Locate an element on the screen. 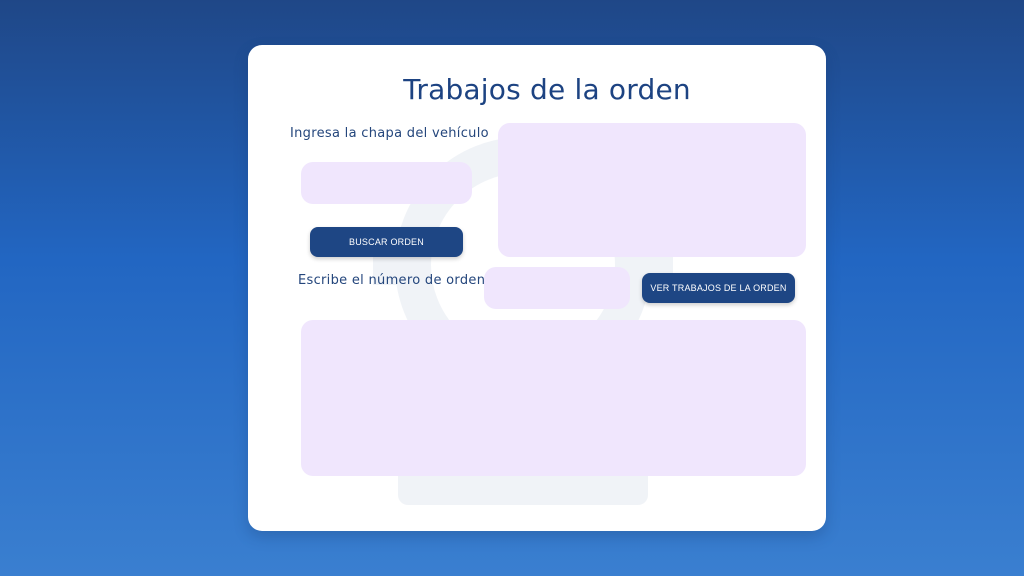 The width and height of the screenshot is (1024, 576). page-title: Trabajos de la orden is located at coordinates (547, 89).